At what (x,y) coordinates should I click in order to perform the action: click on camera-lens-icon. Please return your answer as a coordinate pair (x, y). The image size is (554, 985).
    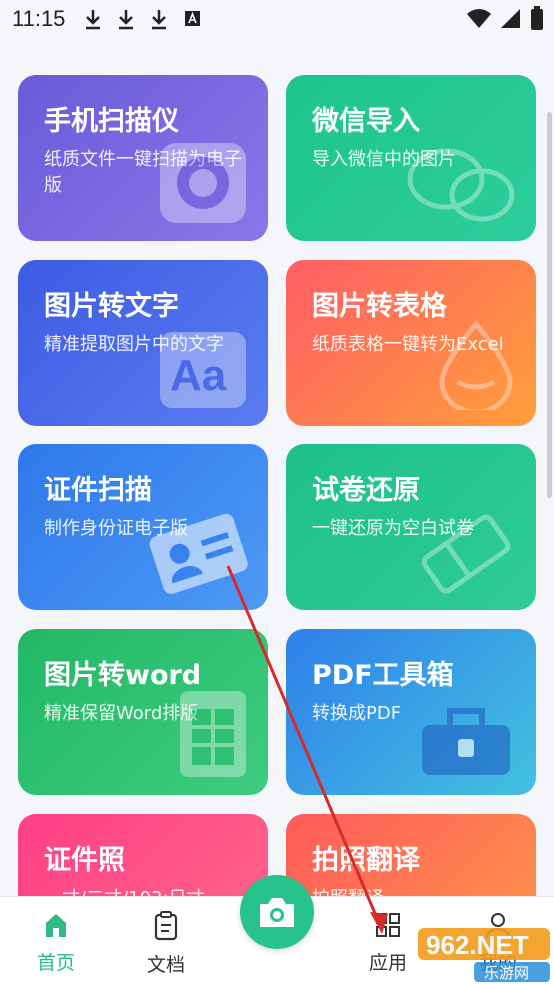
    Looking at the image, I should click on (203, 183).